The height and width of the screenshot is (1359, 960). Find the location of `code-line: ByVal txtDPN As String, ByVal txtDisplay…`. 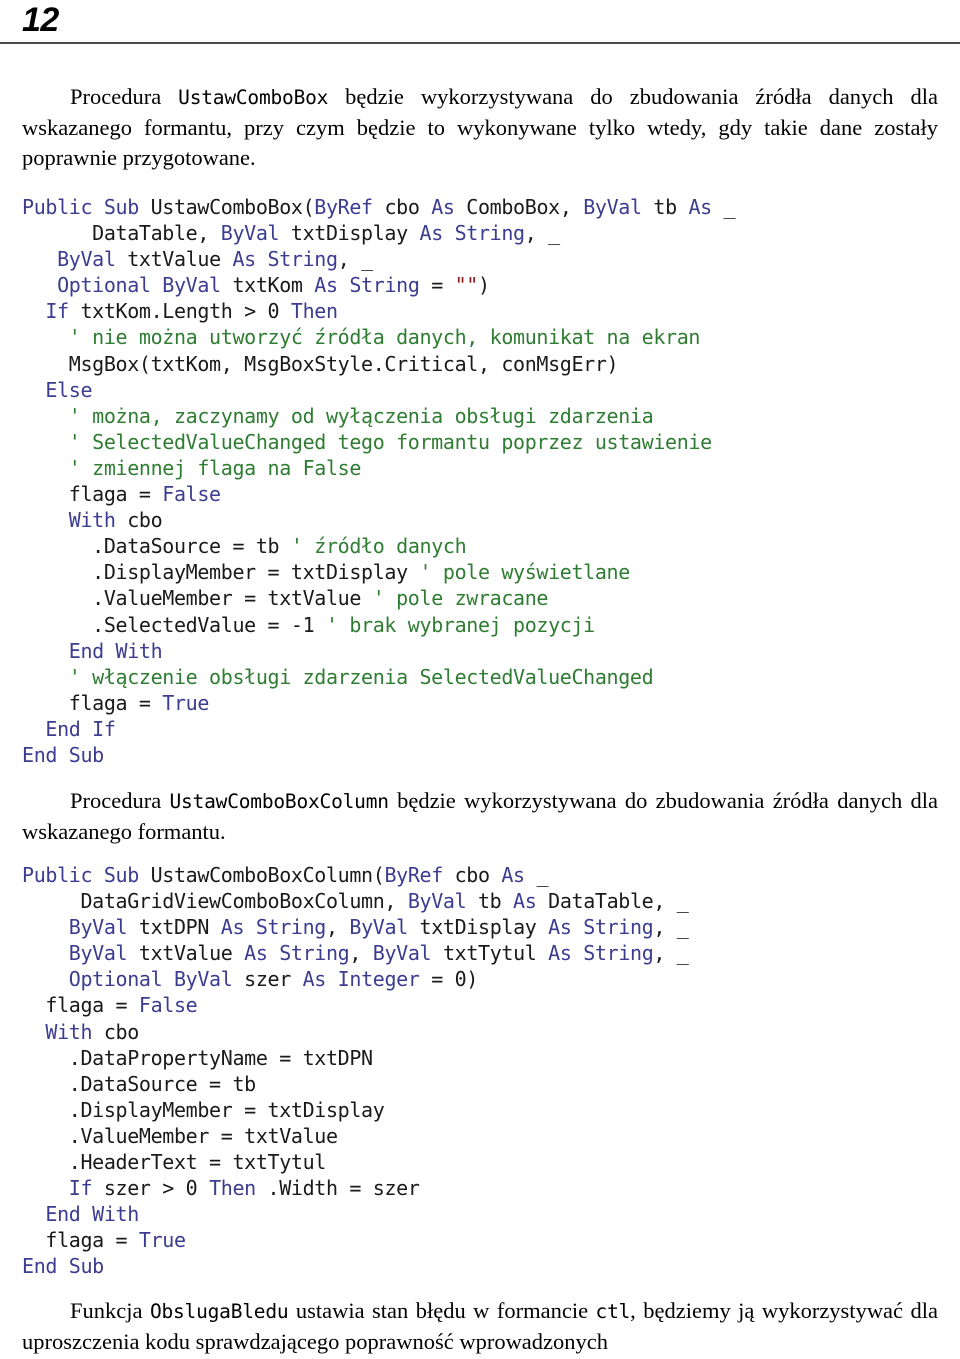

code-line: ByVal txtDPN As String, ByVal txtDisplay… is located at coordinates (480, 927).